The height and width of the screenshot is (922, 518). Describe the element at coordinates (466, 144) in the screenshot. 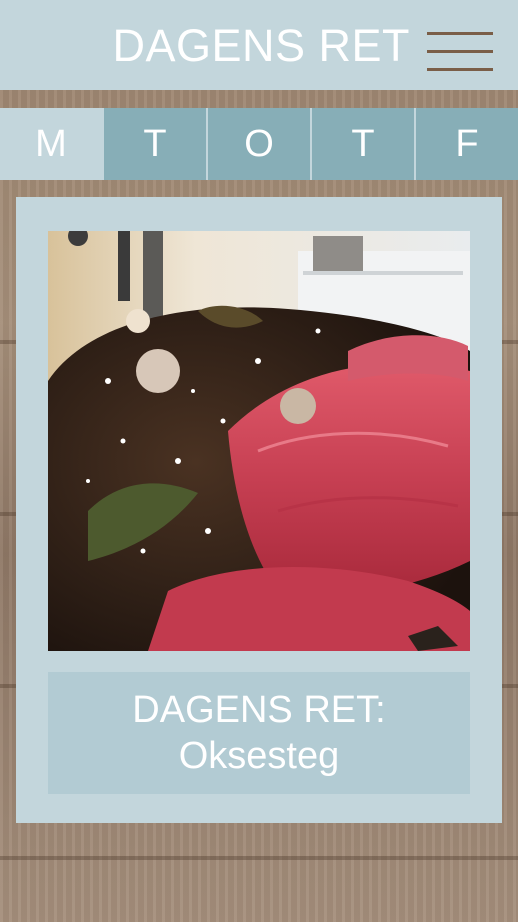

I see `tab-friday: F` at that location.